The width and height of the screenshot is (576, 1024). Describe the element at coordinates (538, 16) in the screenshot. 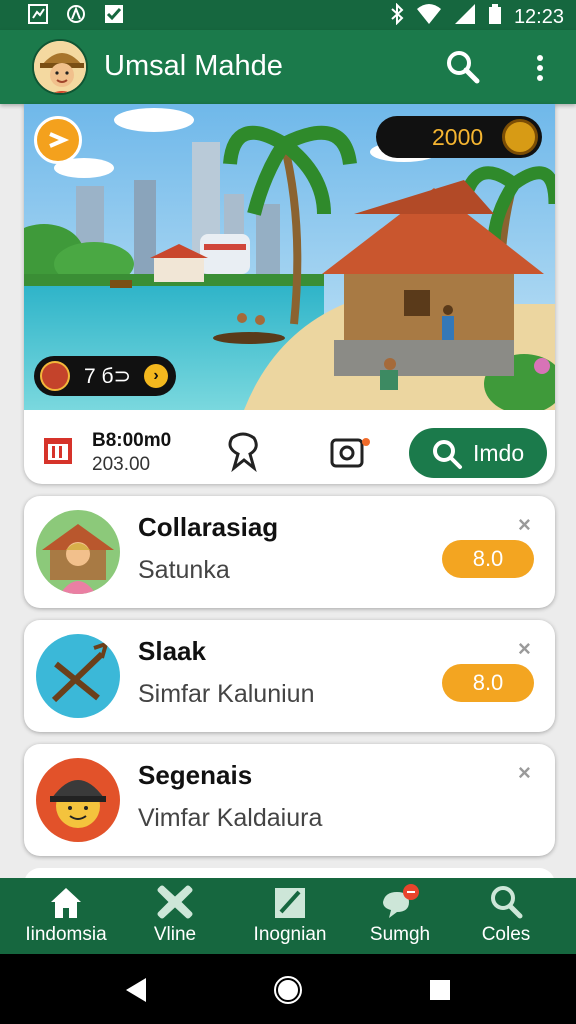

I see `status-time: 12:23` at that location.